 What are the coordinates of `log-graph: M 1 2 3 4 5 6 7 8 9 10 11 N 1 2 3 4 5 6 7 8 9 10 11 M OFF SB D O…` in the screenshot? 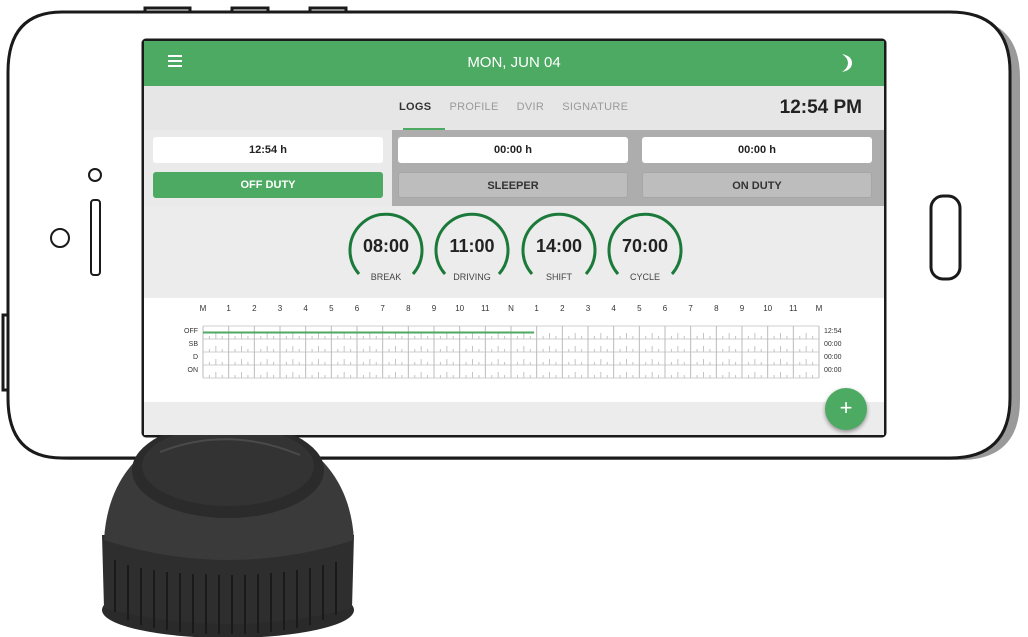 It's located at (514, 350).